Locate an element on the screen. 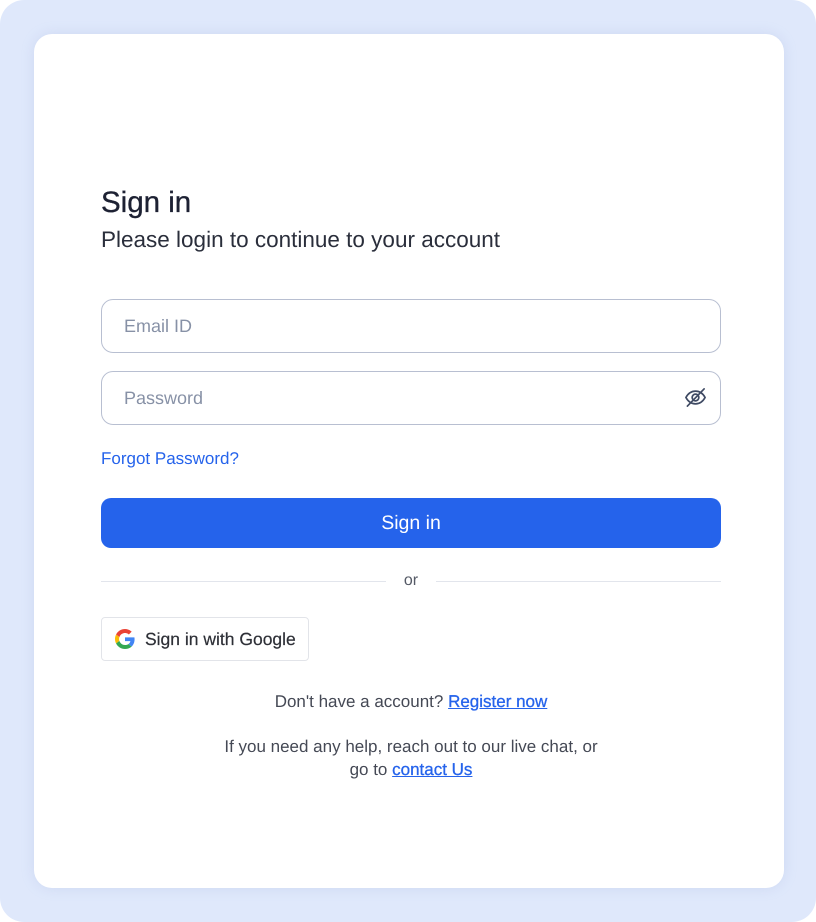 The height and width of the screenshot is (922, 816). sign-in-button: Sign in is located at coordinates (411, 523).